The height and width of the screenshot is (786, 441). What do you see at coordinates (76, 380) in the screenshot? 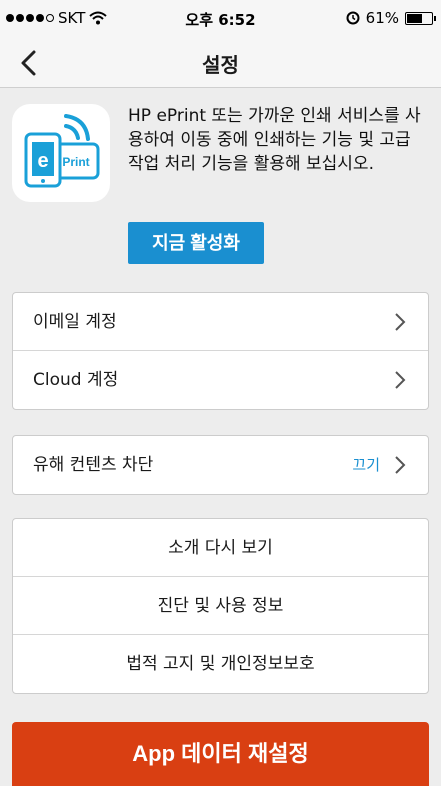
I see `row-label: Cloud 계정` at bounding box center [76, 380].